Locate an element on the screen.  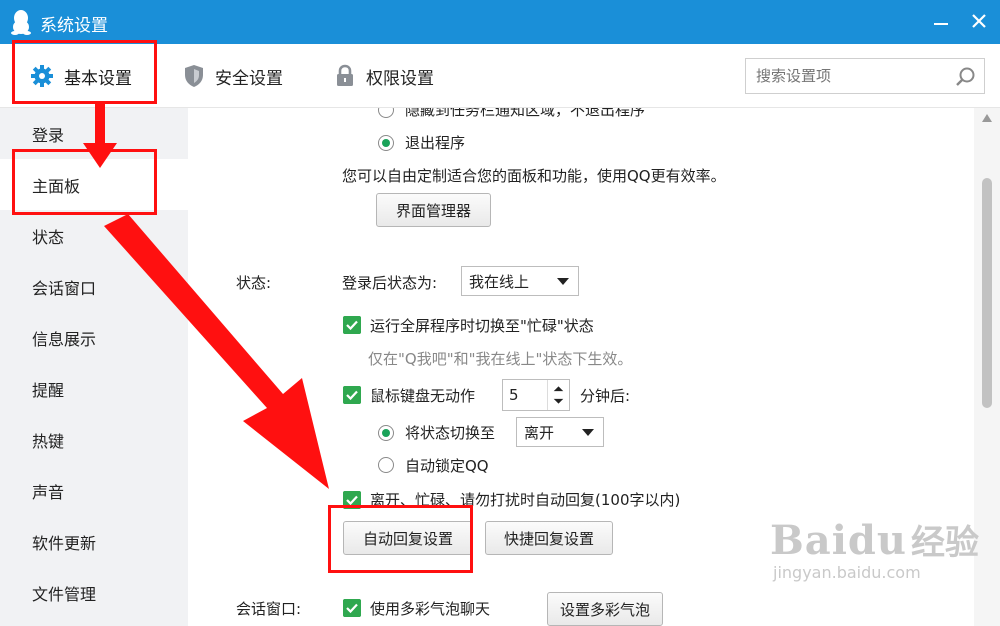
qq-penguin-icon is located at coordinates (21, 22).